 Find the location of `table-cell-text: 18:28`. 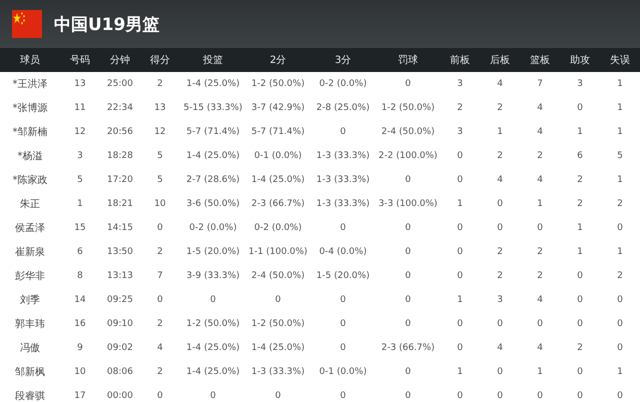

table-cell-text: 18:28 is located at coordinates (120, 156).